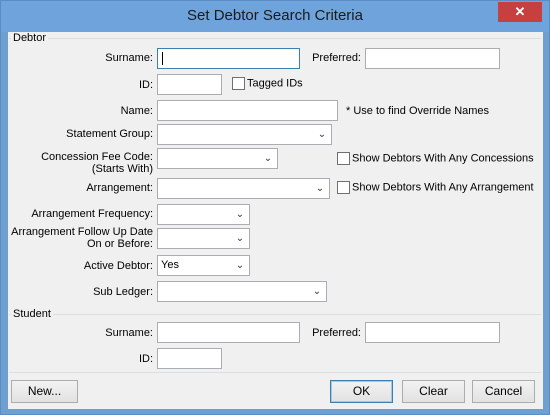  I want to click on debtor-preferred-label: Preferred:, so click(336, 58).